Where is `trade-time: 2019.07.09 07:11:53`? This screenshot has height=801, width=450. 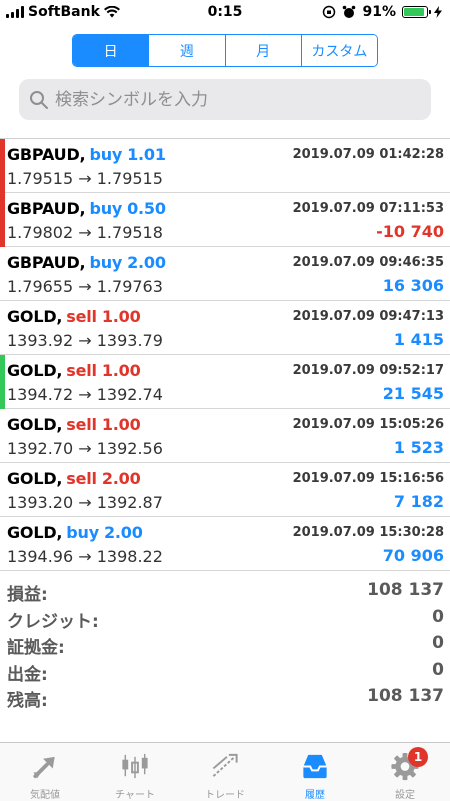
trade-time: 2019.07.09 07:11:53 is located at coordinates (368, 208).